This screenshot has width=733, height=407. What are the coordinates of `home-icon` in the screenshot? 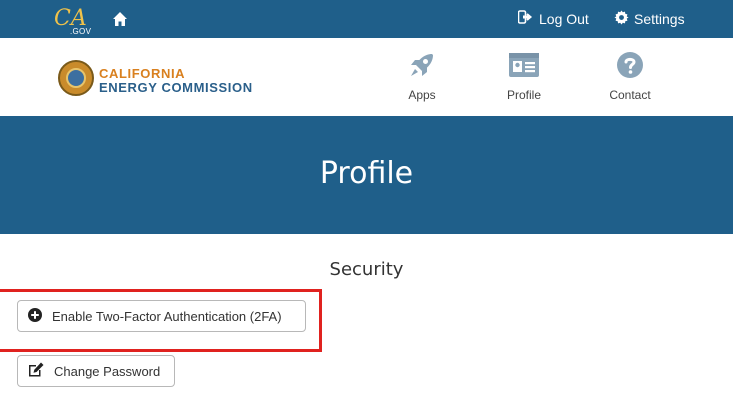 It's located at (120, 19).